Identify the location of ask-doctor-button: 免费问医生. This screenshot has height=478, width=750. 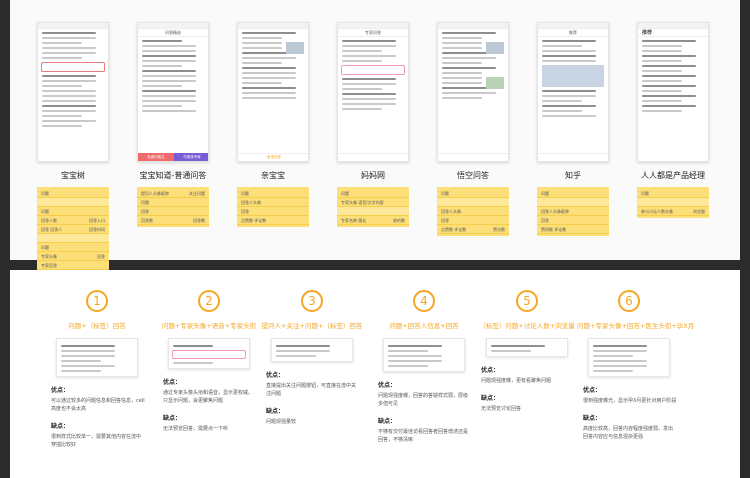
(156, 157).